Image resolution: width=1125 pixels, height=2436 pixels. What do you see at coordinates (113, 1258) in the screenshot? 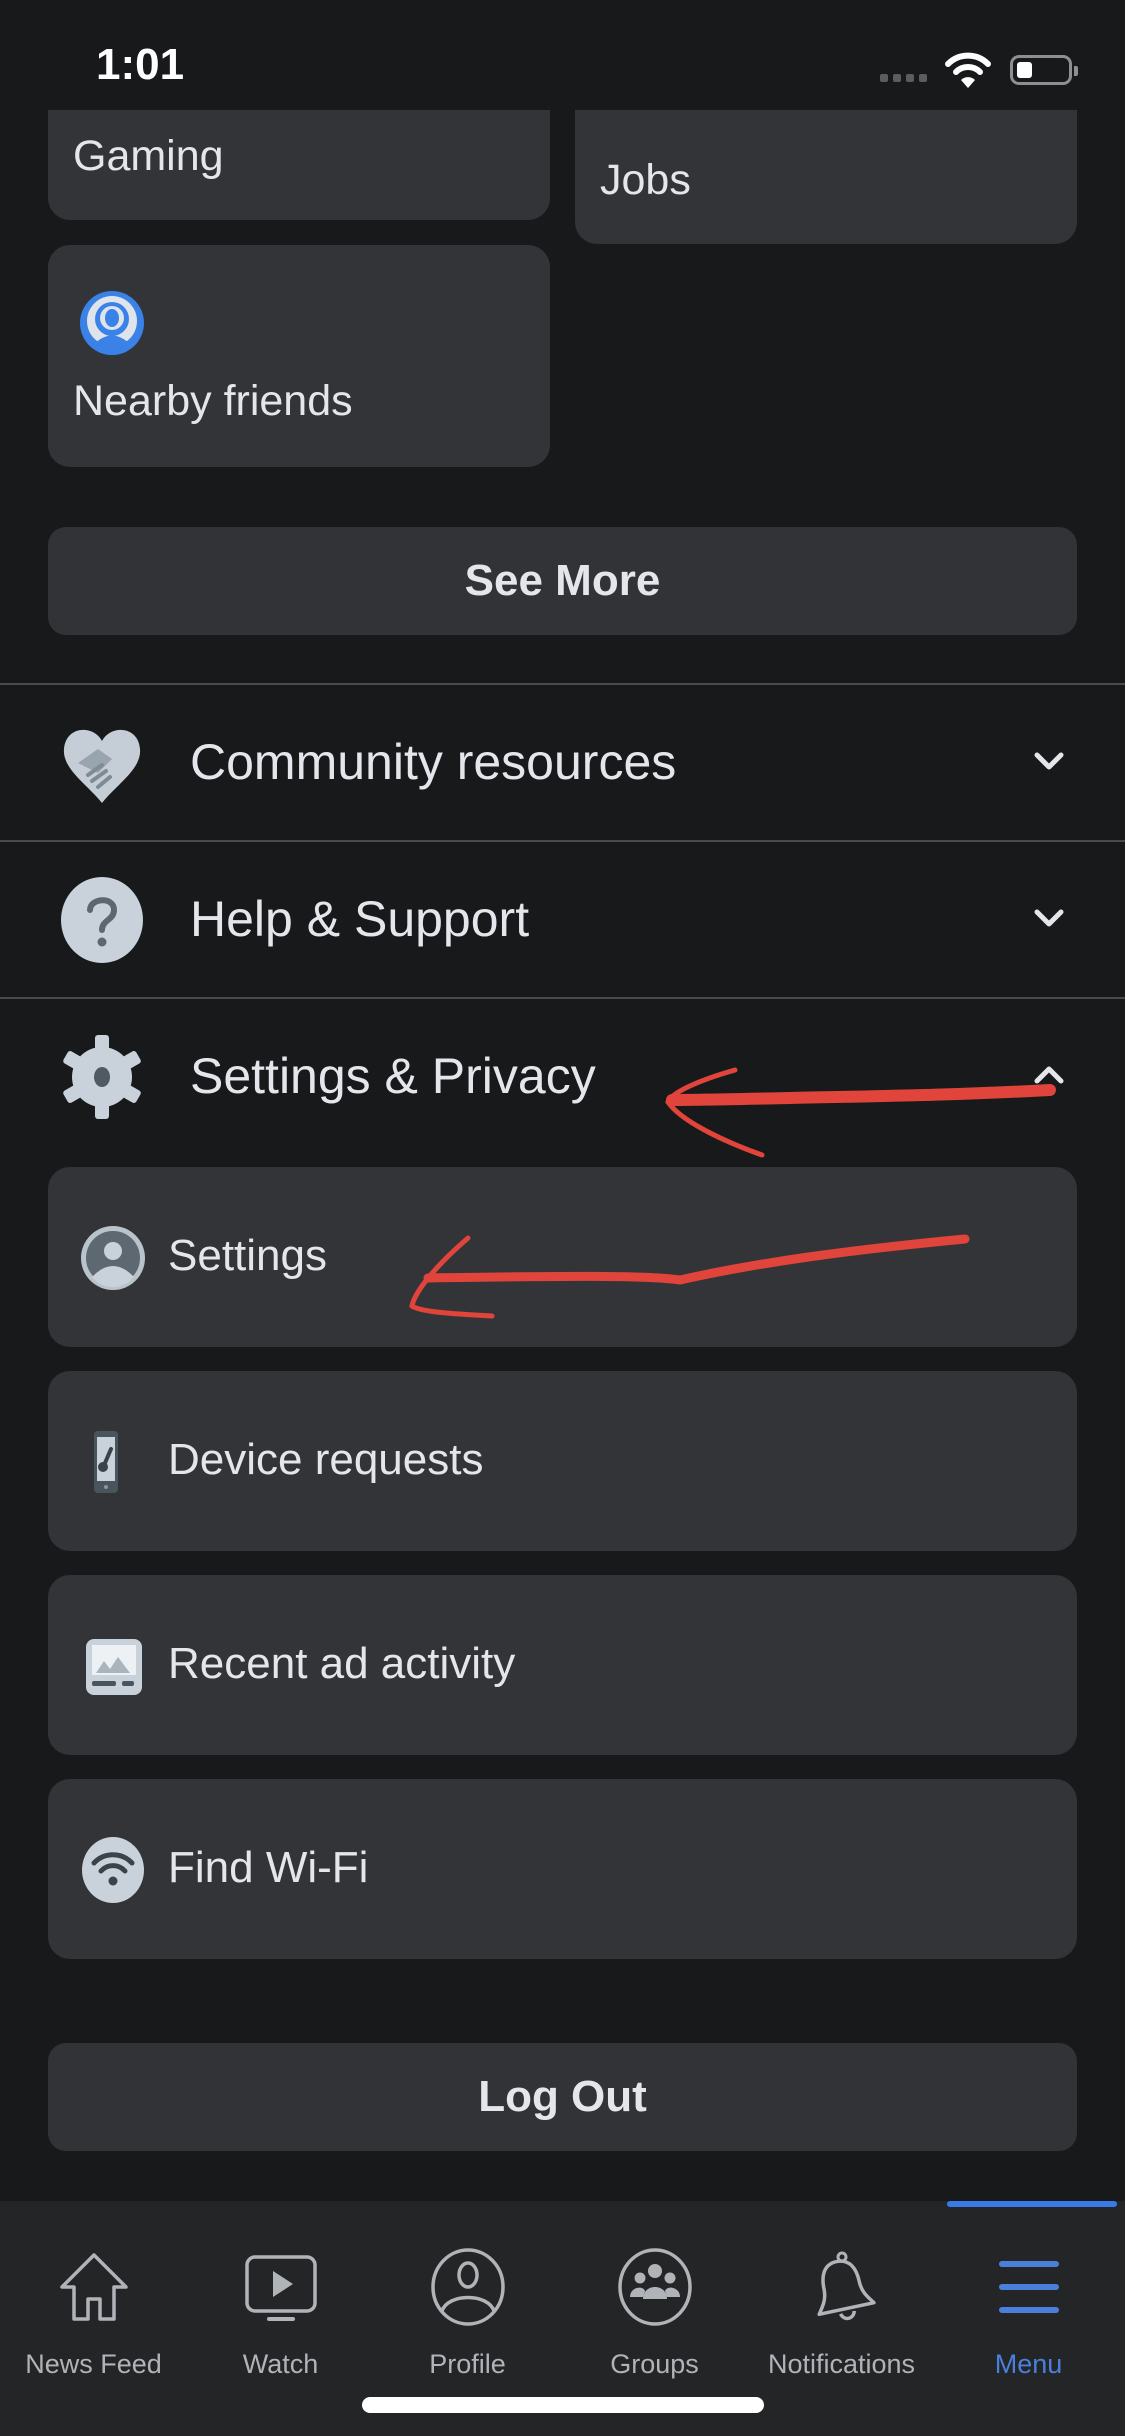
I see `user-circle-icon` at bounding box center [113, 1258].